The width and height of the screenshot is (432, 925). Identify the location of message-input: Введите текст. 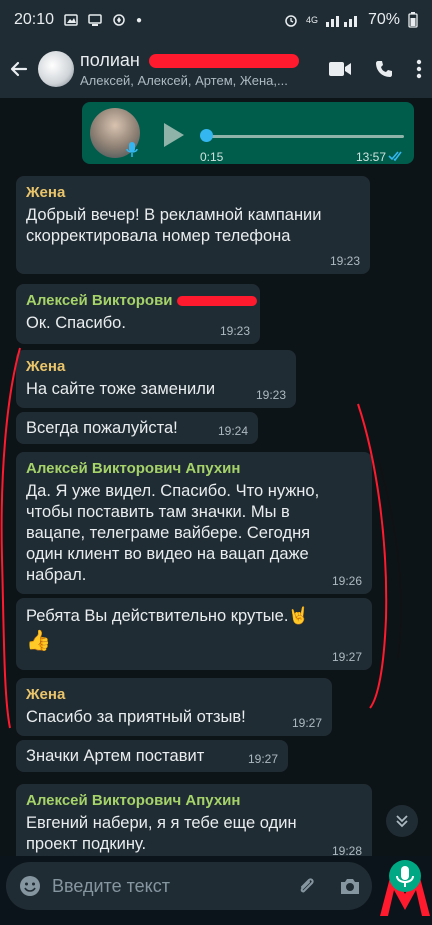
(189, 886).